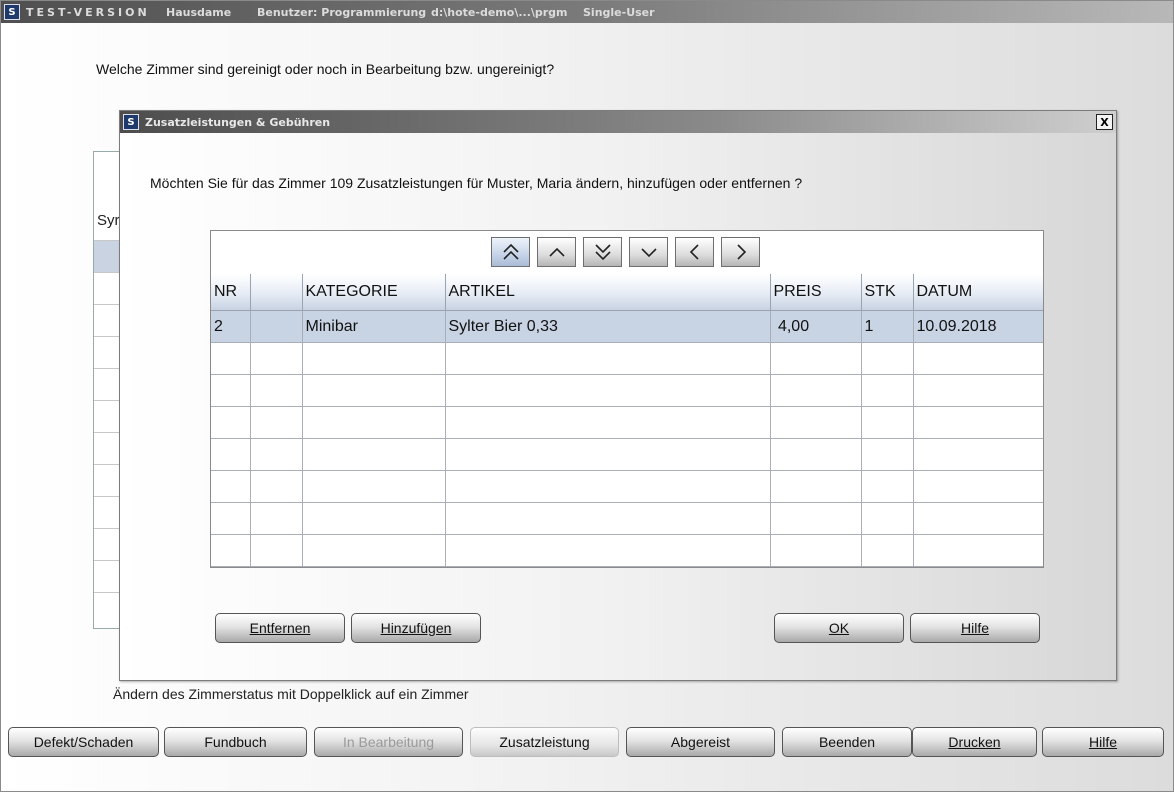 The image size is (1174, 792). I want to click on in-bearbeitung-button: In Bearbeitung, so click(388, 742).